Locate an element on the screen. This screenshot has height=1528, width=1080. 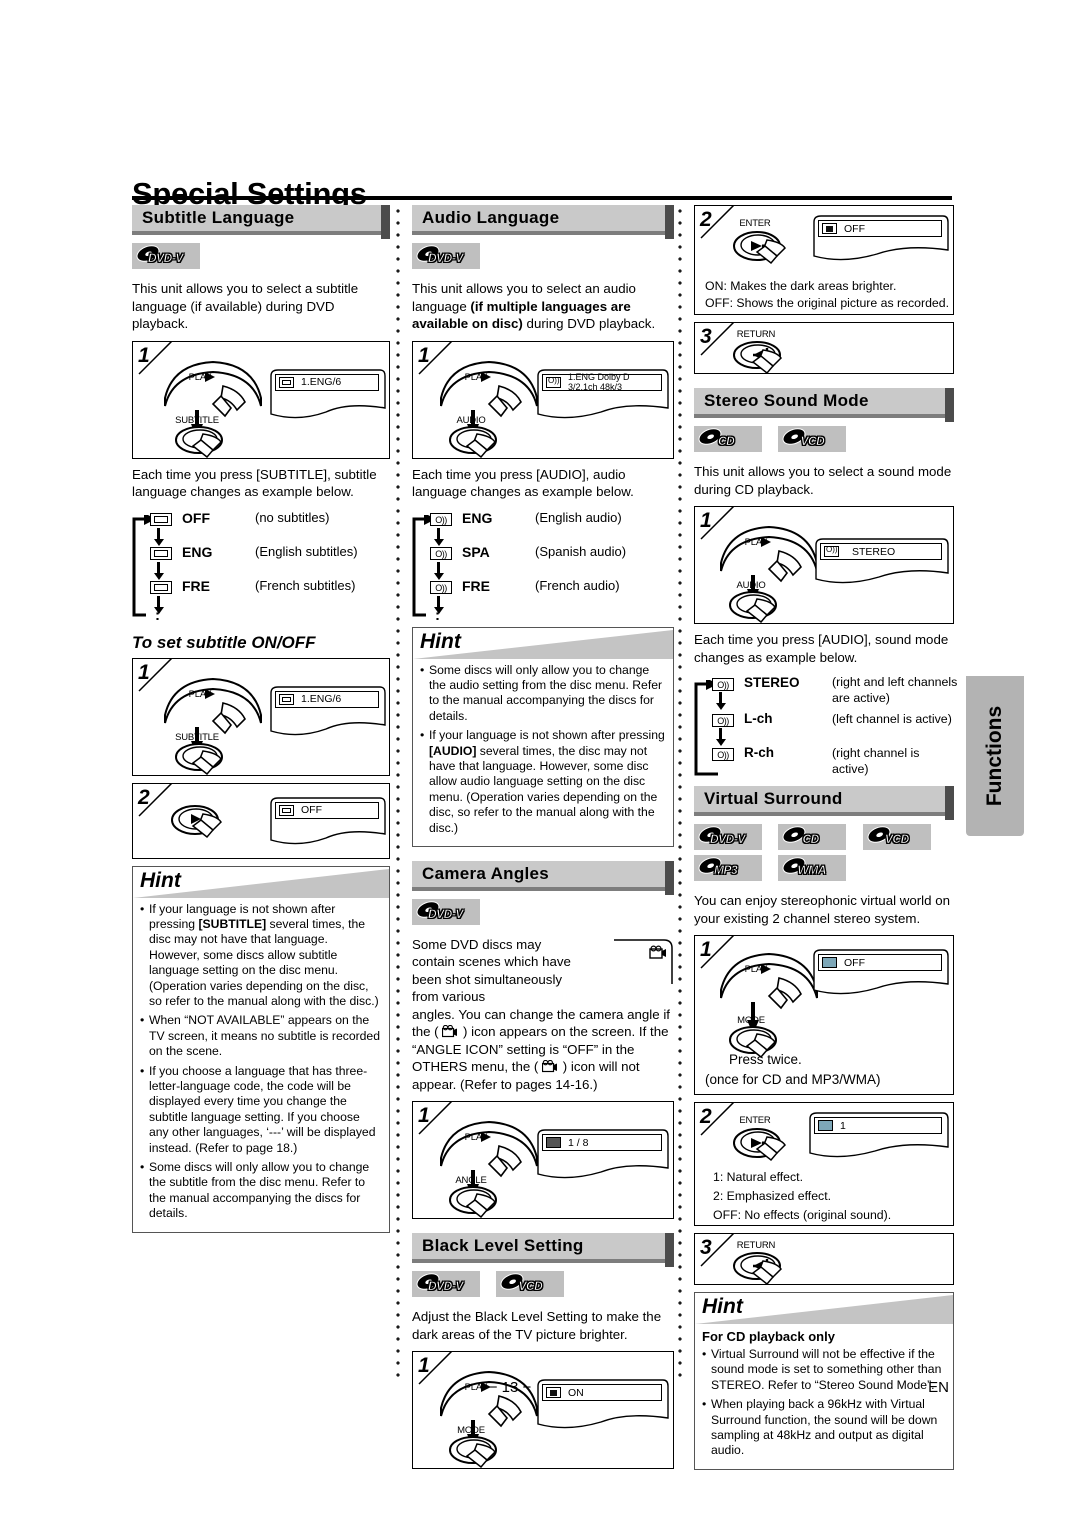
vs-note-press-twice: Press twice. is located at coordinates (765, 1059).